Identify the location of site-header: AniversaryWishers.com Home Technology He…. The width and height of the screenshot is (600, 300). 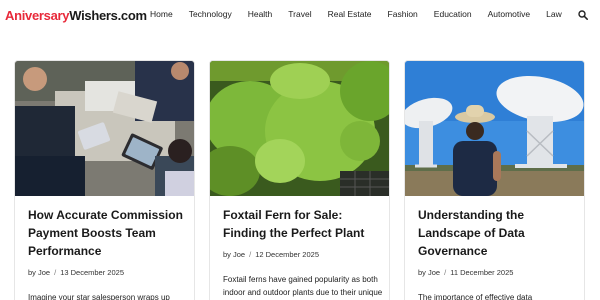
(300, 16).